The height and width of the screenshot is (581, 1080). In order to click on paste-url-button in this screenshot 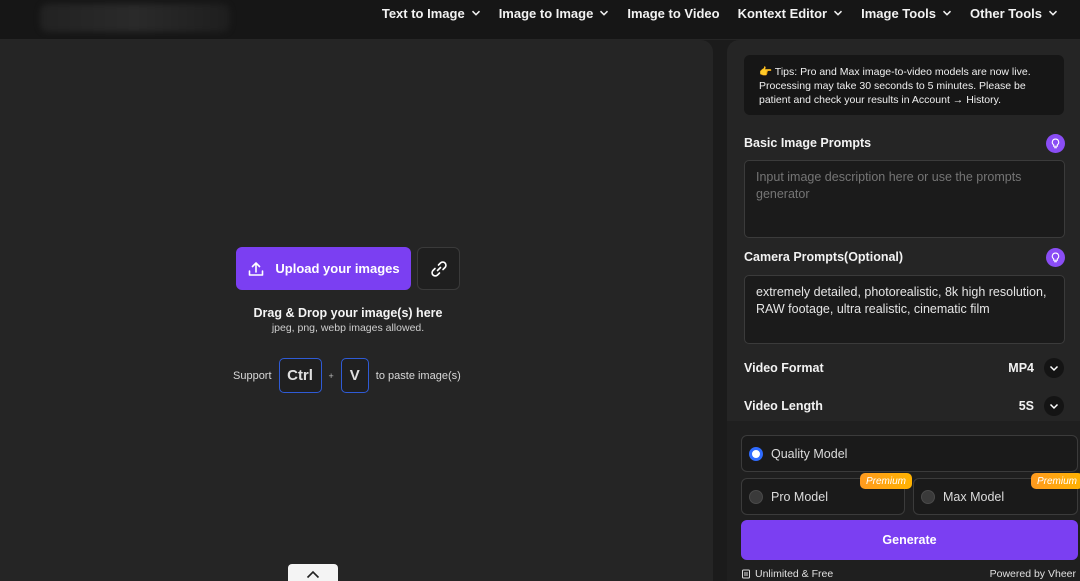, I will do `click(438, 268)`.